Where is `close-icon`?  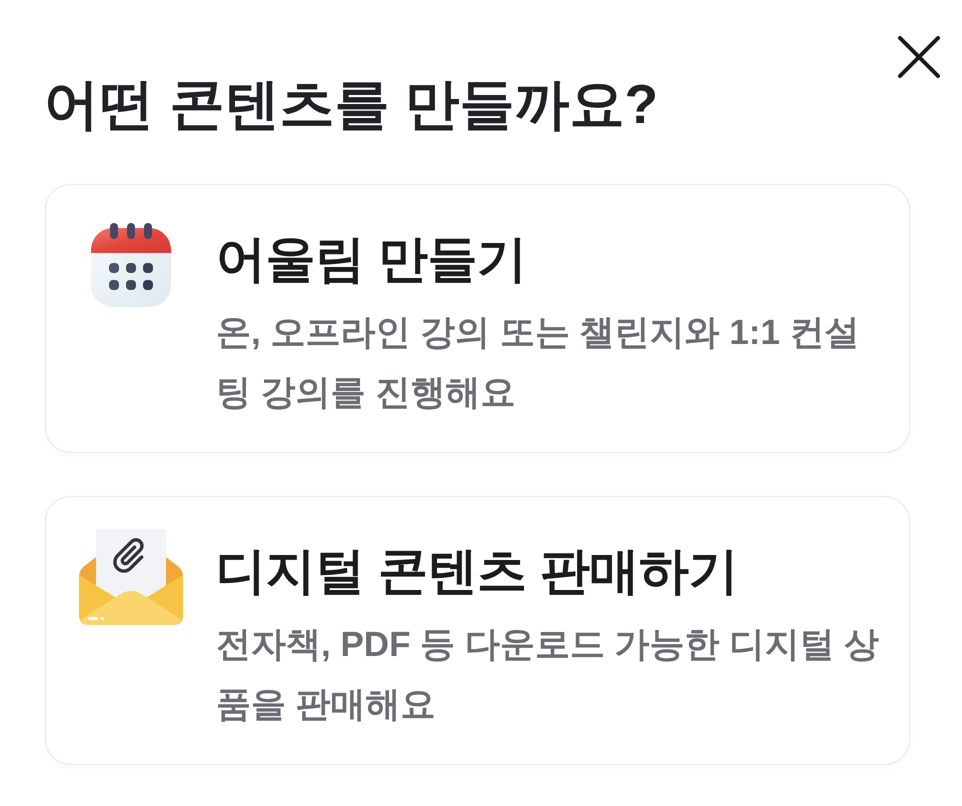 close-icon is located at coordinates (919, 57).